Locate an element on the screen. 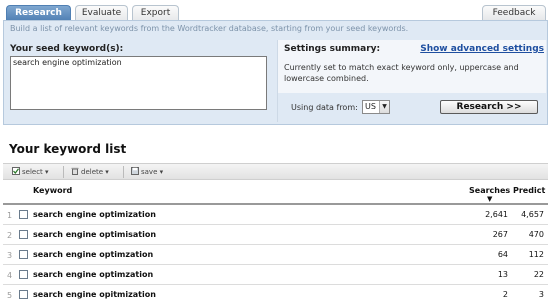 The height and width of the screenshot is (305, 550). row-number: 5 is located at coordinates (10, 295).